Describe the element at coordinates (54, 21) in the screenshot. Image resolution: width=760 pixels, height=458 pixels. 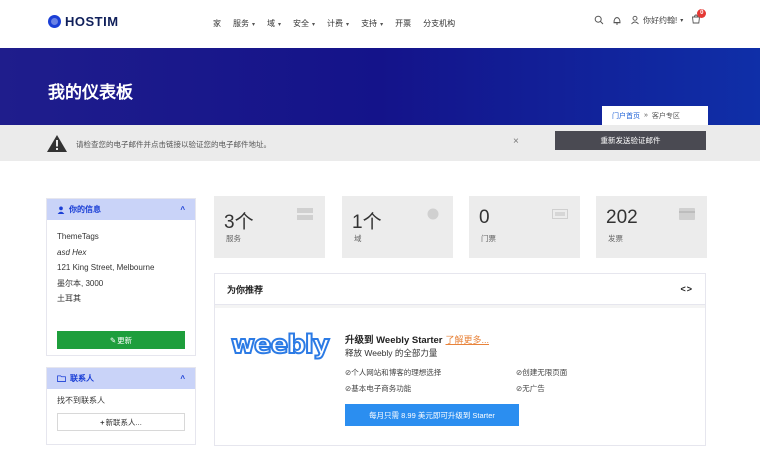
I see `logo-icon` at that location.